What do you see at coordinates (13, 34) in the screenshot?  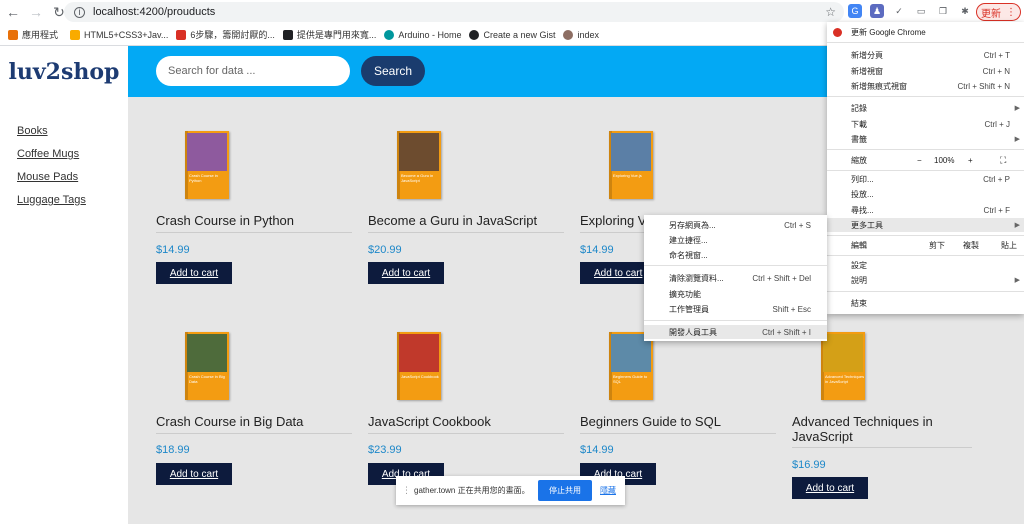 I see `apps-grid-icon` at bounding box center [13, 34].